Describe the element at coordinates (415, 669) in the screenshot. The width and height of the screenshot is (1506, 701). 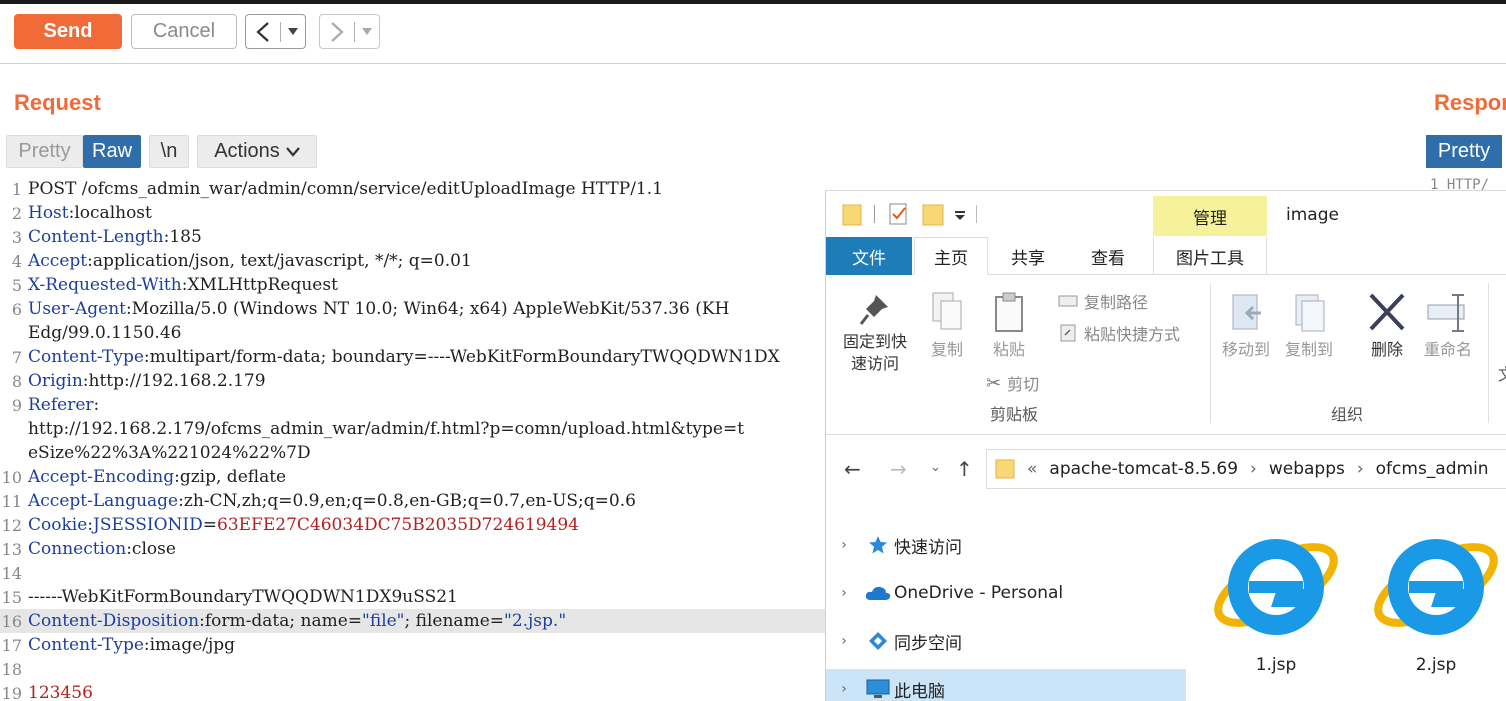
I see `code-line: 18` at that location.